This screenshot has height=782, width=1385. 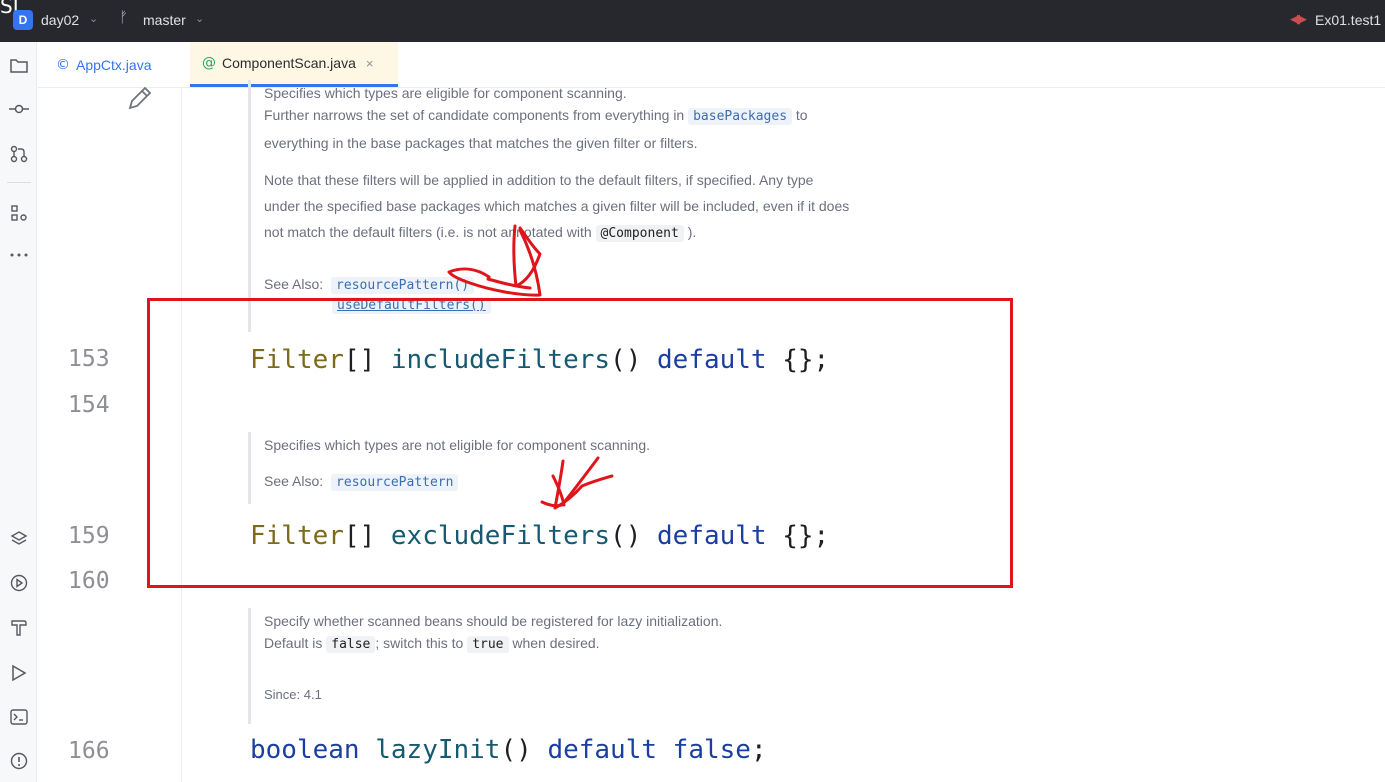 I want to click on see-also-label: See Also:, so click(x=294, y=284).